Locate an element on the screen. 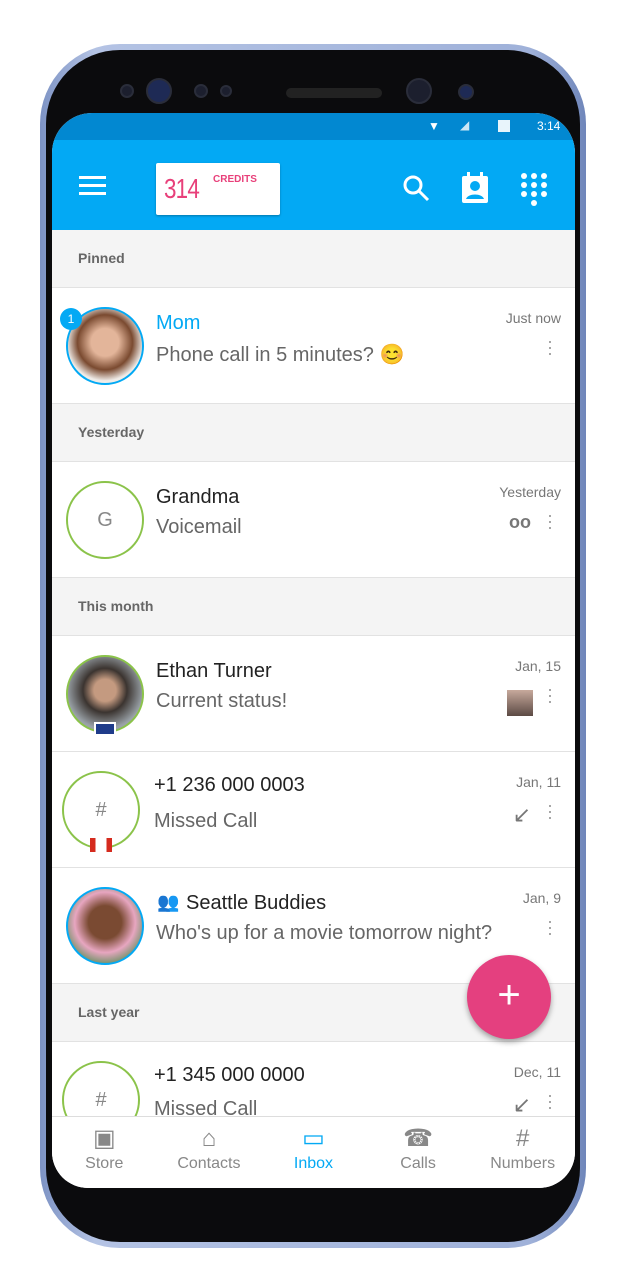  timestamp: Jan, 9 is located at coordinates (541, 898).